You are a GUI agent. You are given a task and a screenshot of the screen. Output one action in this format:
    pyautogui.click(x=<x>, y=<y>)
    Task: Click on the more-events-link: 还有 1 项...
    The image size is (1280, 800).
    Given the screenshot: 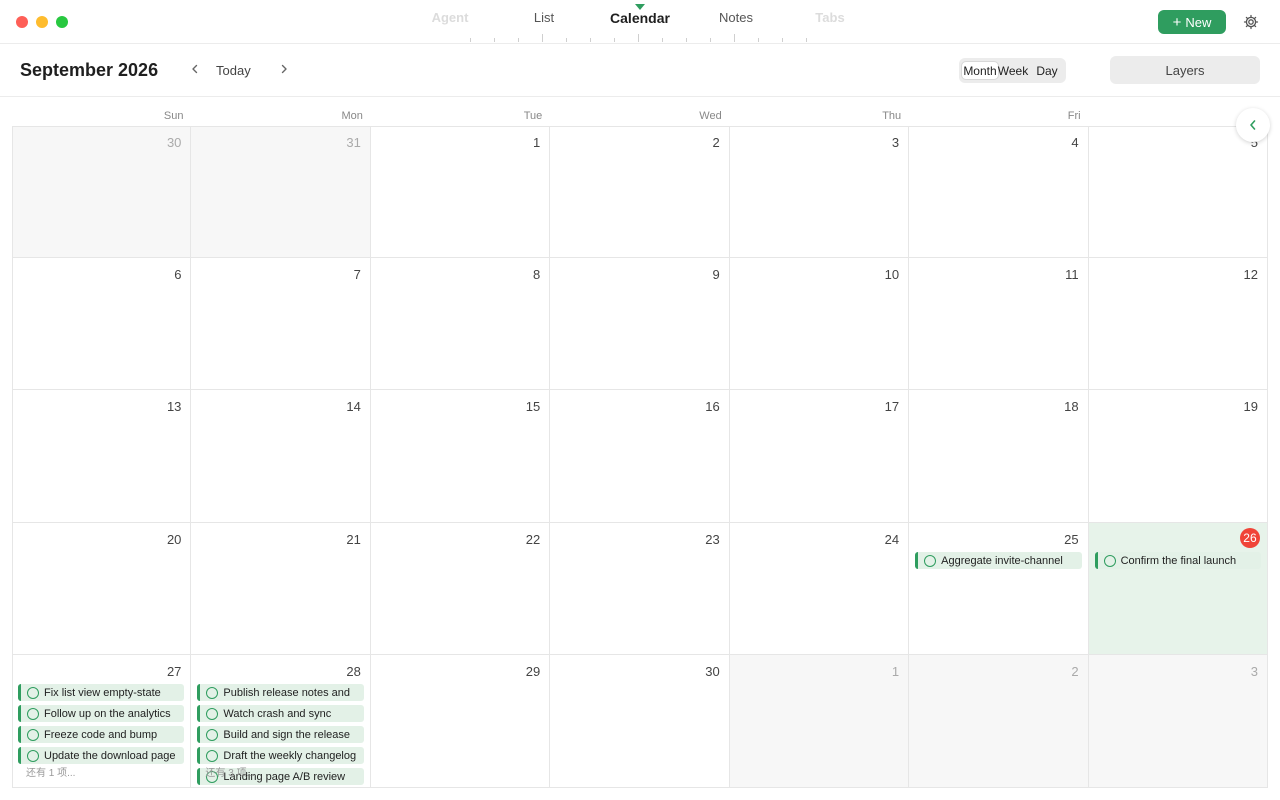 What is the action you would take?
    pyautogui.click(x=50, y=771)
    